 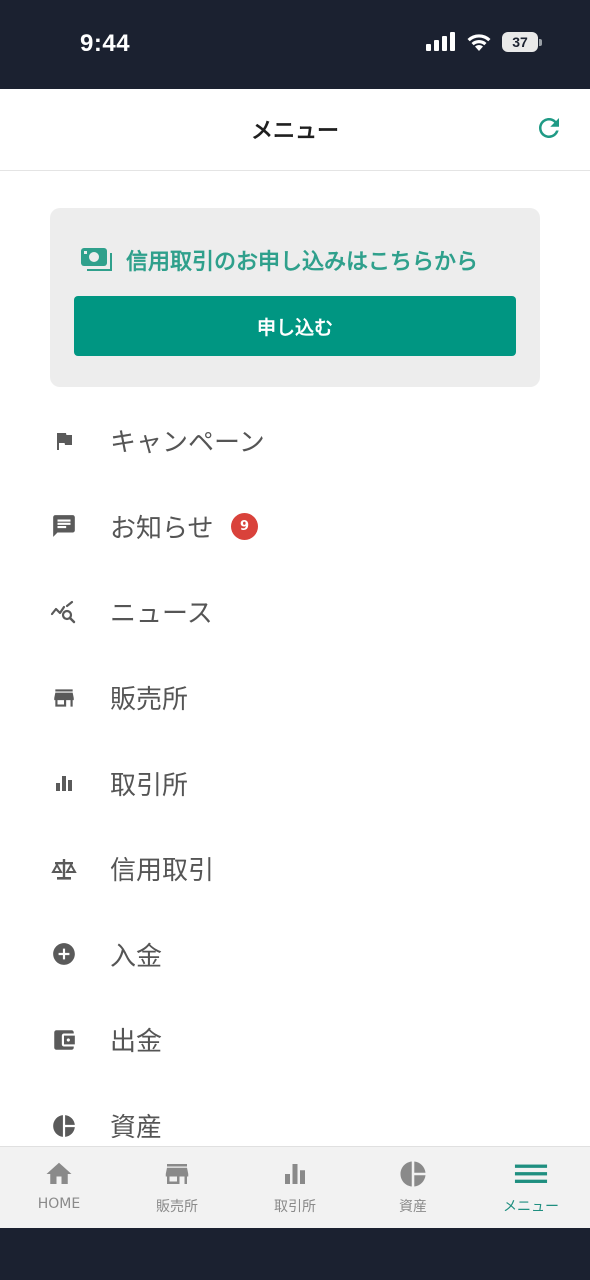 I want to click on promo-heading: 信用取引のお申し込みはこちらから, so click(x=279, y=260).